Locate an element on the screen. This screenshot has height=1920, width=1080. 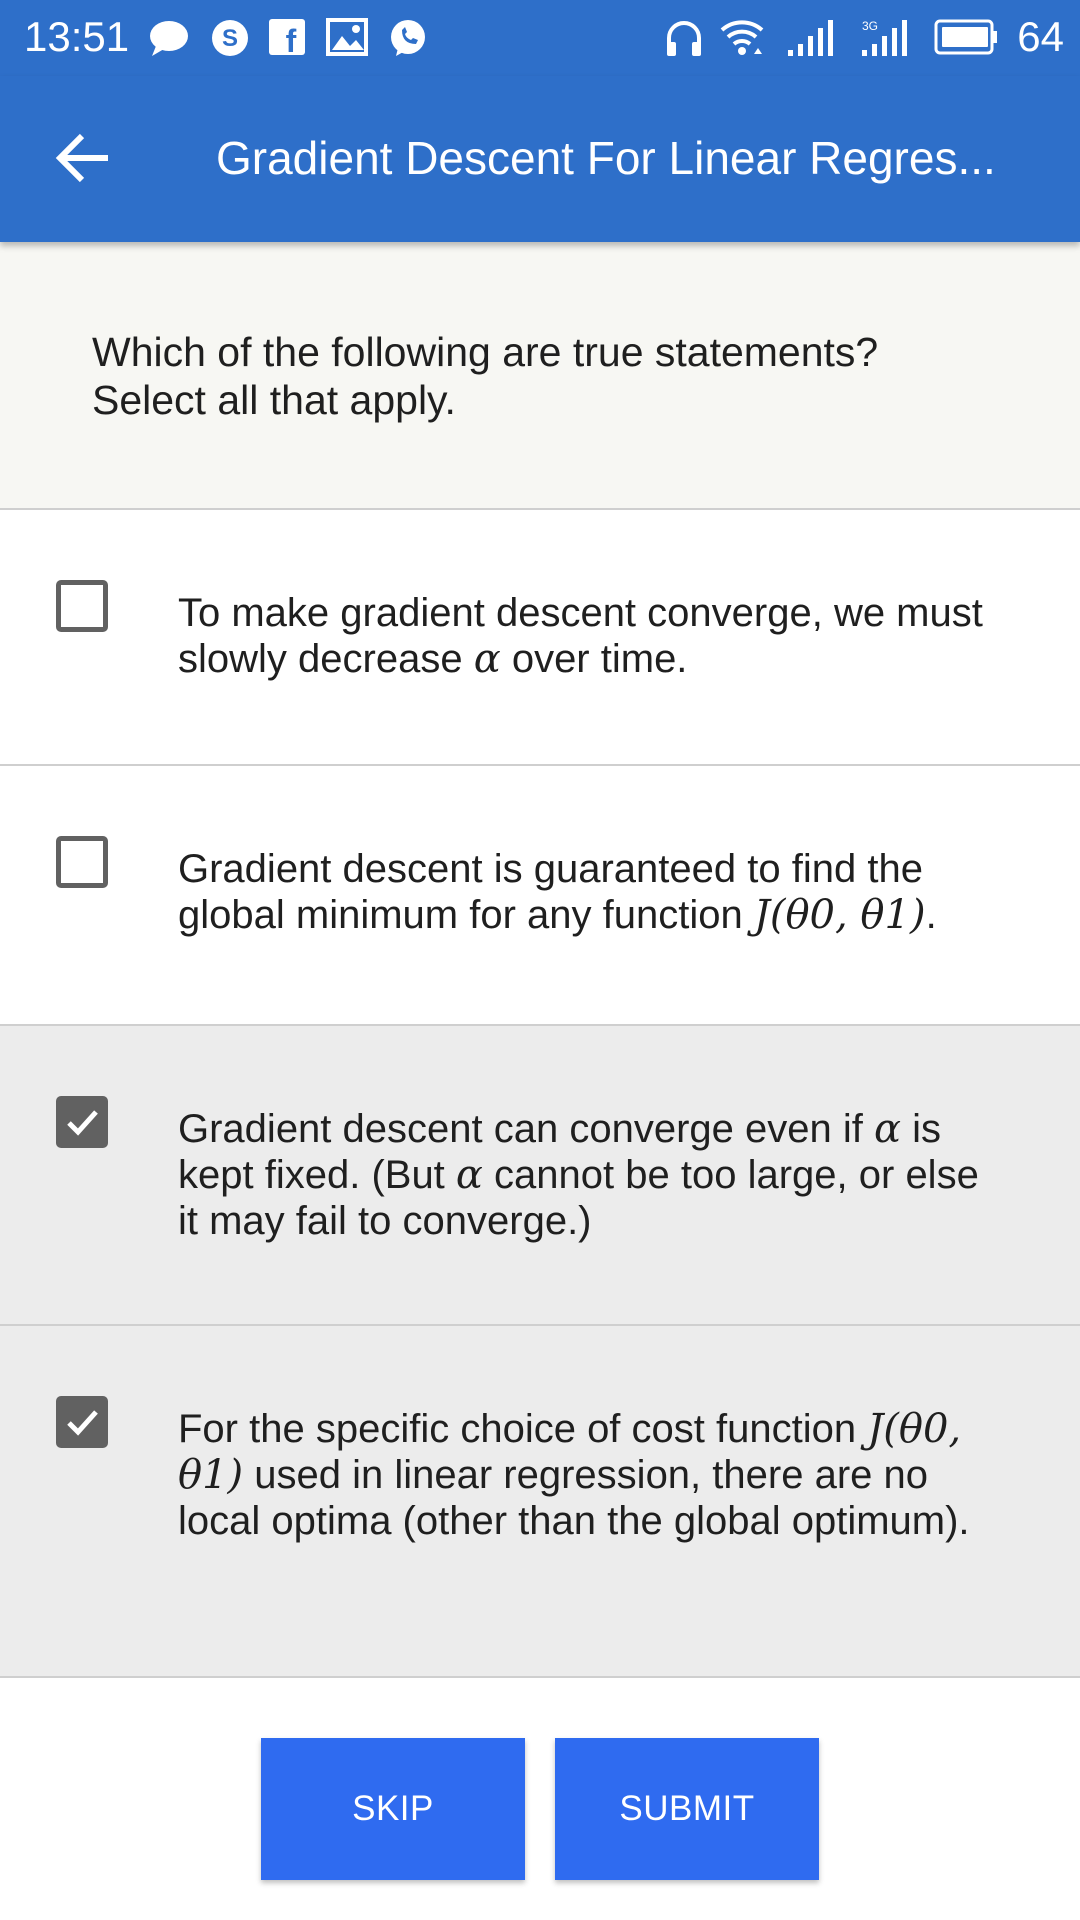
signal-icon is located at coordinates (814, 40).